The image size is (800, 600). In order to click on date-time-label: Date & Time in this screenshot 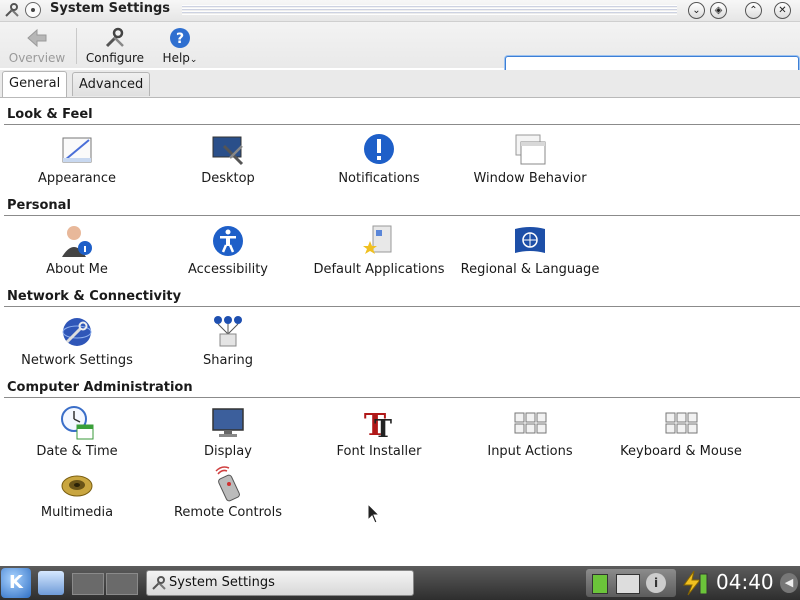, I will do `click(77, 451)`.